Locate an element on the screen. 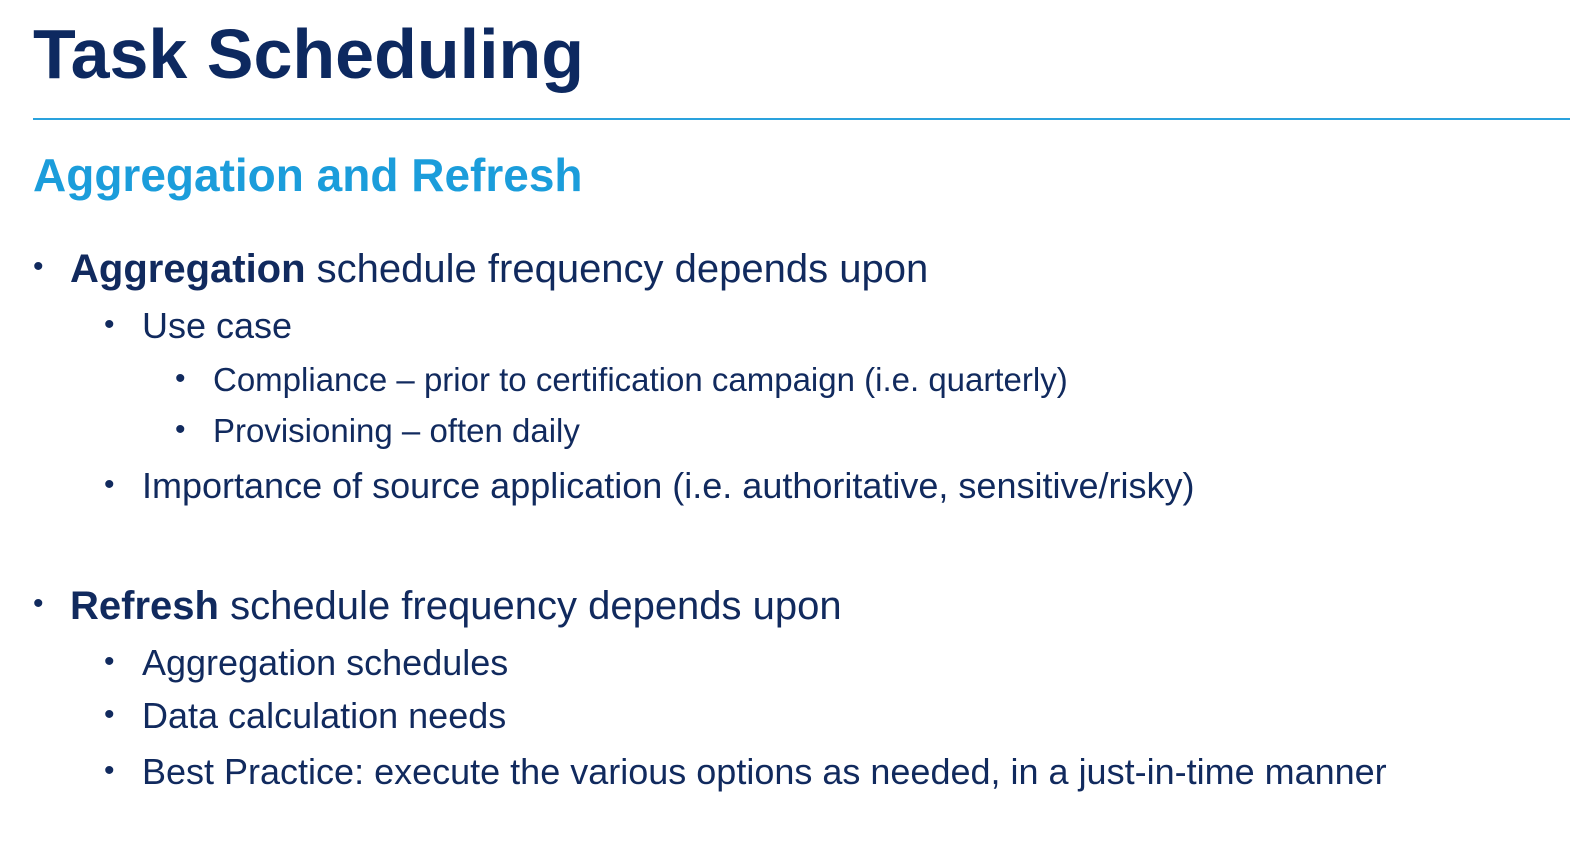  list-item-use-case: Use case is located at coordinates (217, 325).